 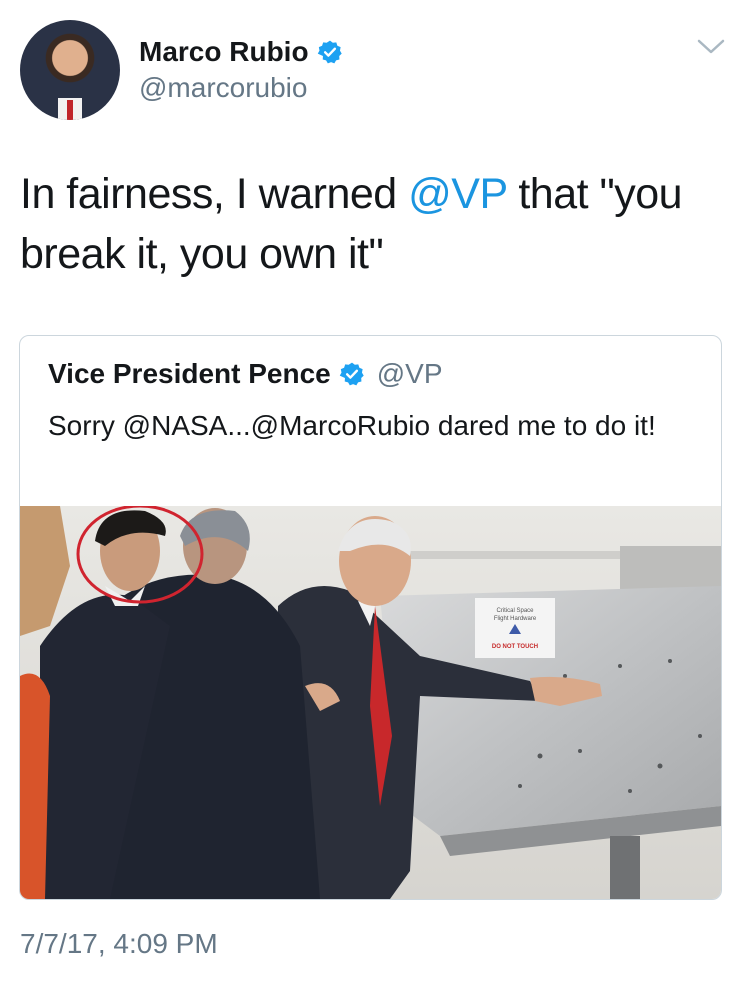 I want to click on author-name-row: Marco Rubio, so click(x=241, y=52).